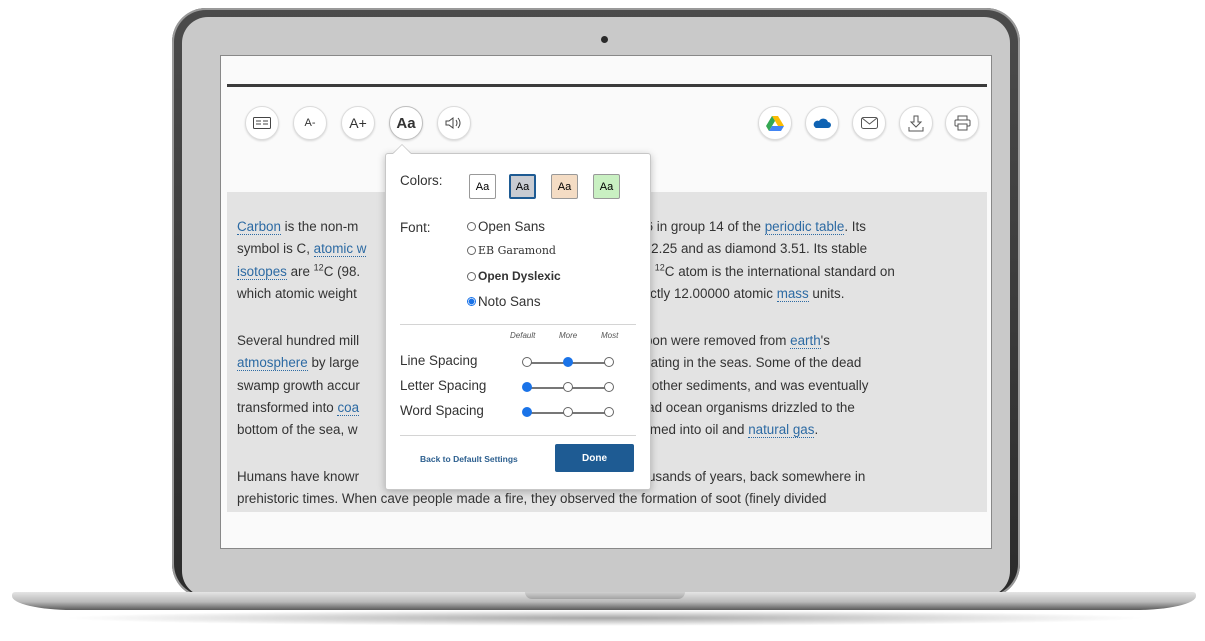 This screenshot has width=1205, height=641. Describe the element at coordinates (805, 341) in the screenshot. I see `link-earth: earth` at that location.